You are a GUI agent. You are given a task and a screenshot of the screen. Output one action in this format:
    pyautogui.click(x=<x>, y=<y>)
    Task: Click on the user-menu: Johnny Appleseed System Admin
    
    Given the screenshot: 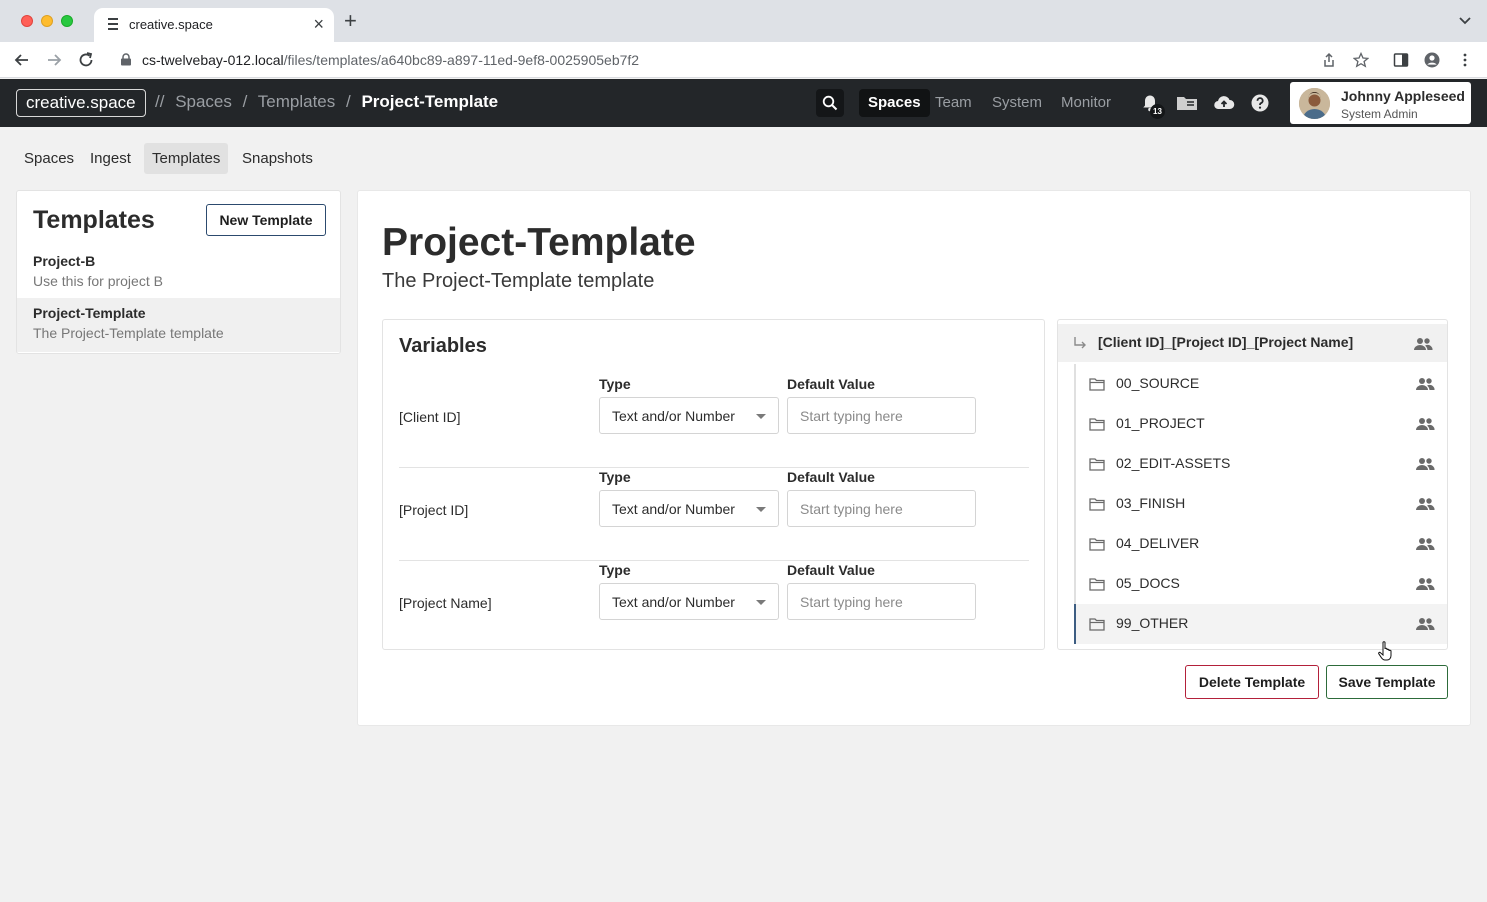 What is the action you would take?
    pyautogui.click(x=1380, y=103)
    